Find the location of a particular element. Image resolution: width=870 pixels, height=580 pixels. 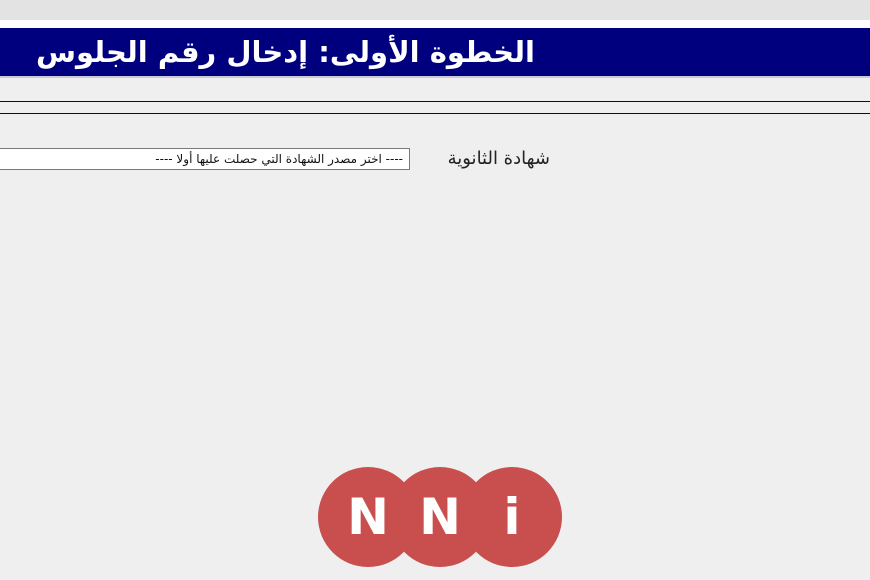

top-divider is located at coordinates (435, 24).